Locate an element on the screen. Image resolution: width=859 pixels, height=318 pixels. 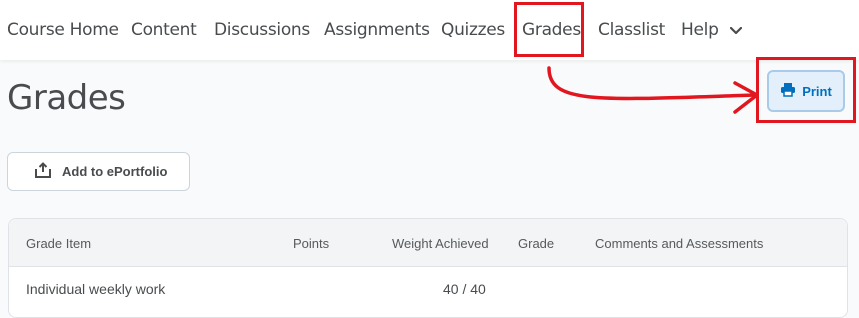
row-grade-item: Individual weekly work is located at coordinates (96, 289).